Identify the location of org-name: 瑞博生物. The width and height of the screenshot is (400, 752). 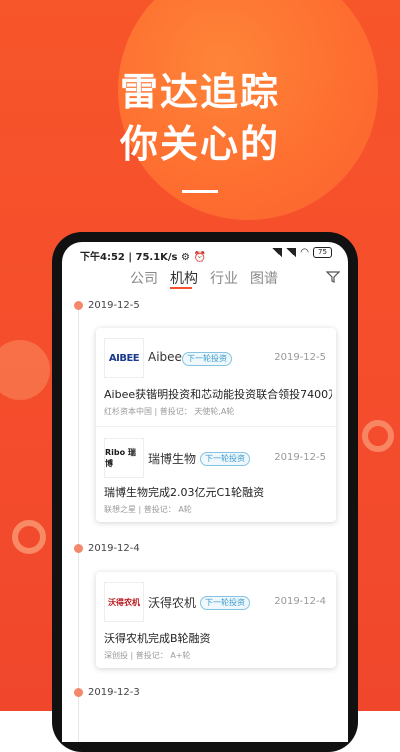
(172, 459).